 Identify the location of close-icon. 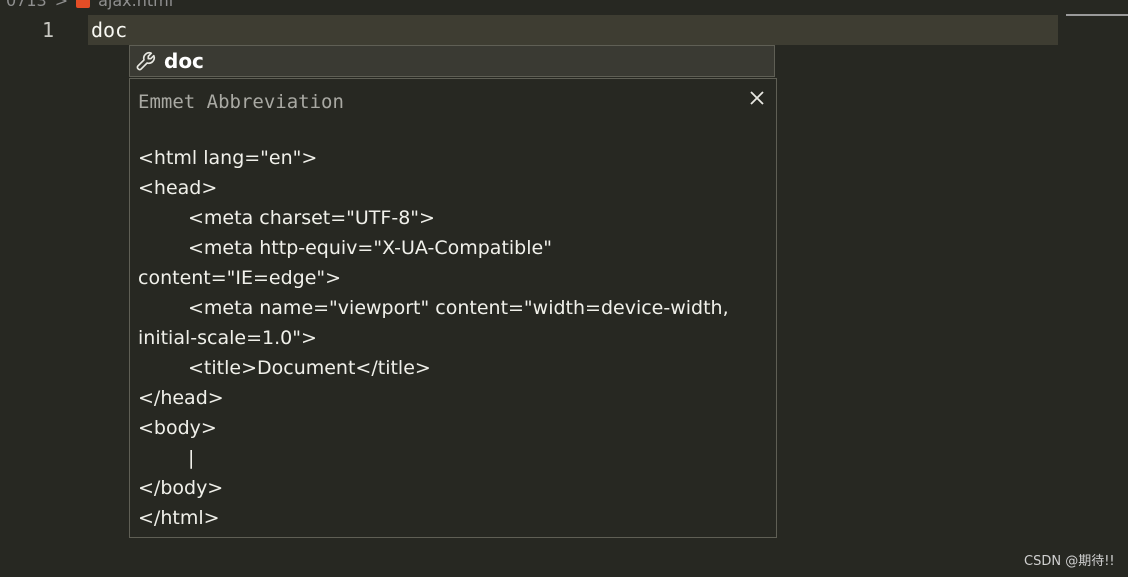
(757, 98).